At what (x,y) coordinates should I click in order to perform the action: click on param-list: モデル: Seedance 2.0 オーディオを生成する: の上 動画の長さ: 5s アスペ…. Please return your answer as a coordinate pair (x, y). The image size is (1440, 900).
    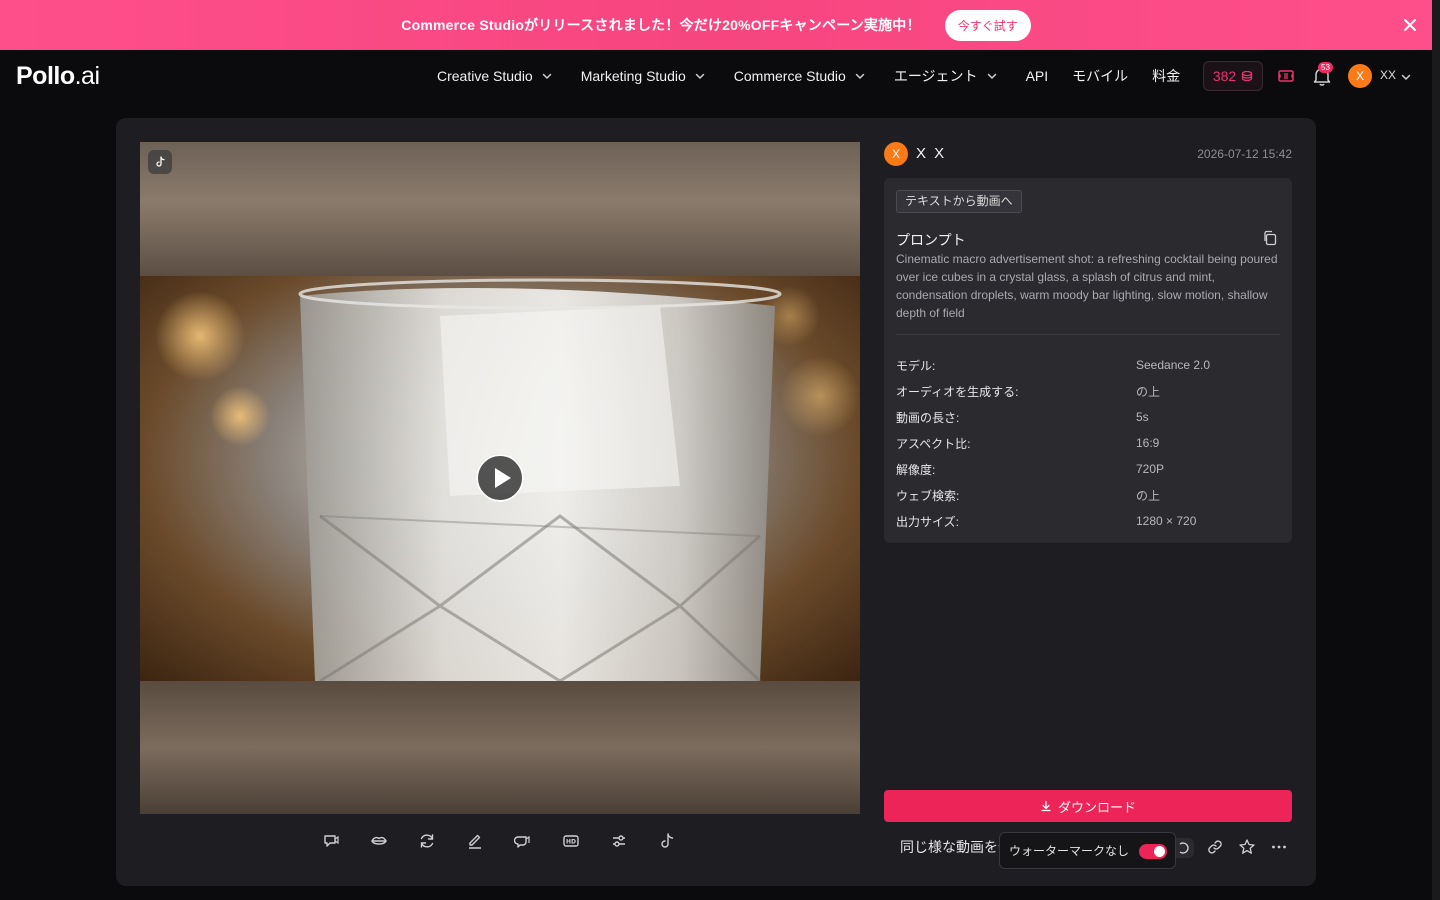
    Looking at the image, I should click on (1088, 443).